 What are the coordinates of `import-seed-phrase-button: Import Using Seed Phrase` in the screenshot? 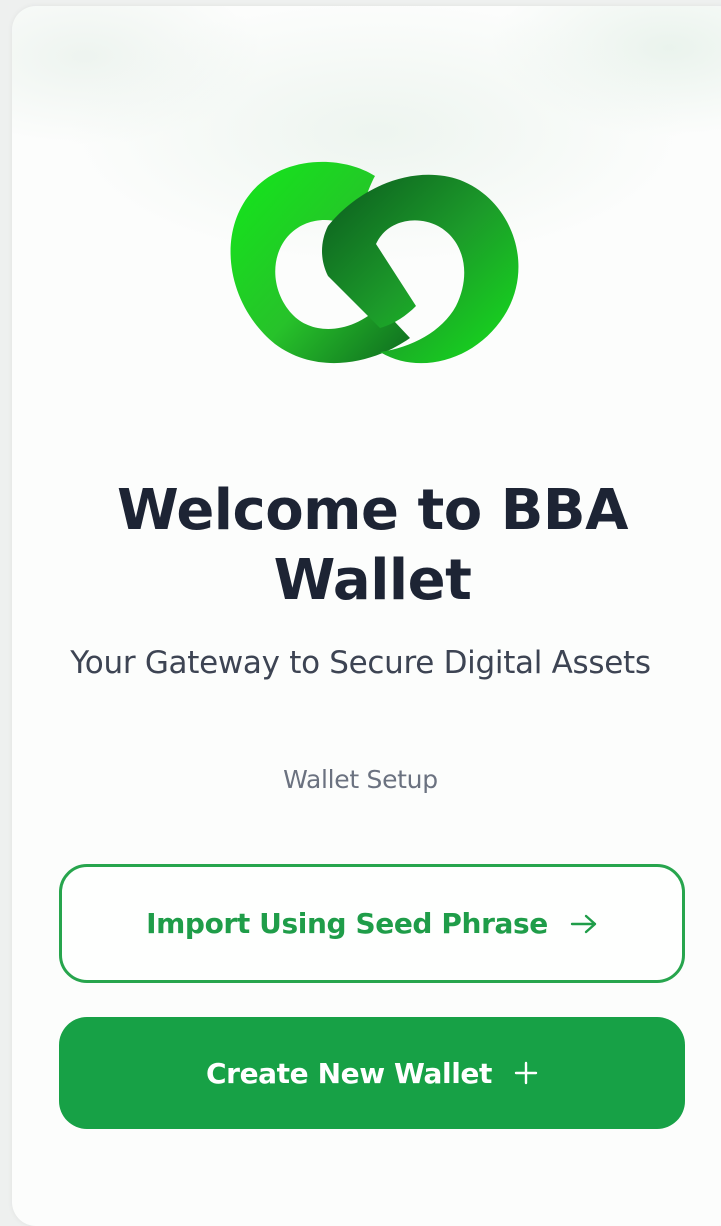 It's located at (372, 923).